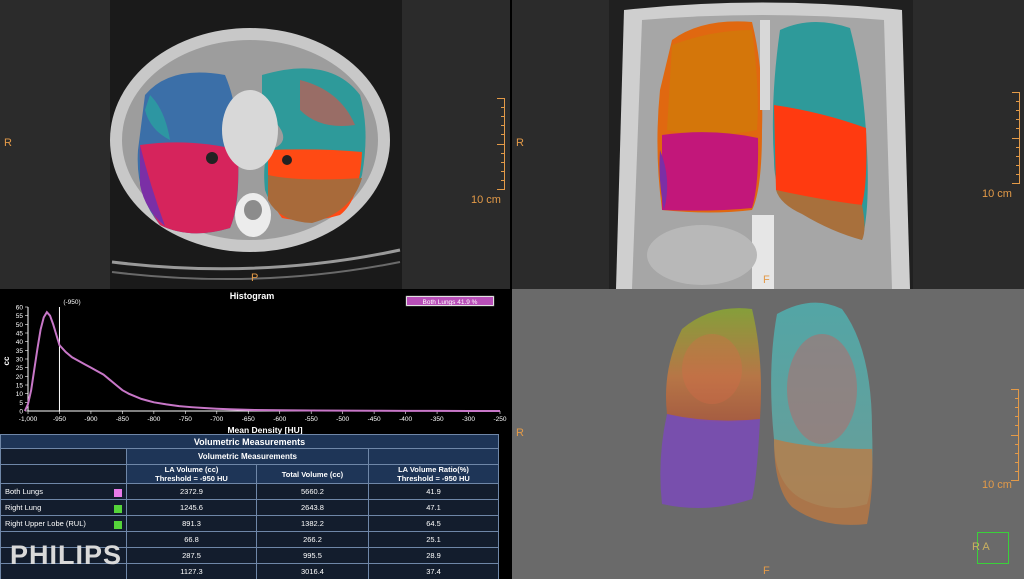 This screenshot has height=579, width=1024. What do you see at coordinates (28, 419) in the screenshot?
I see `x-tick-label: -1,000` at bounding box center [28, 419].